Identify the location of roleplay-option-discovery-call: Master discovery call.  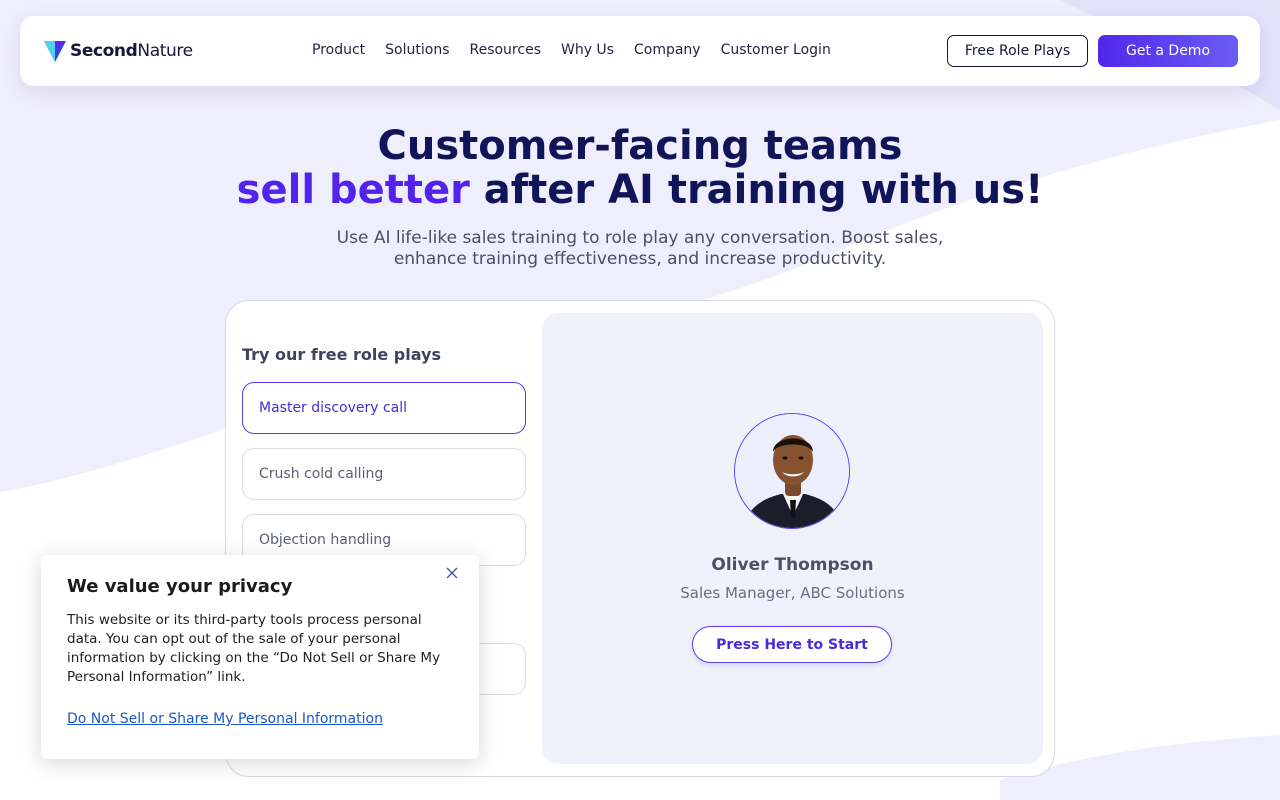
(384, 408).